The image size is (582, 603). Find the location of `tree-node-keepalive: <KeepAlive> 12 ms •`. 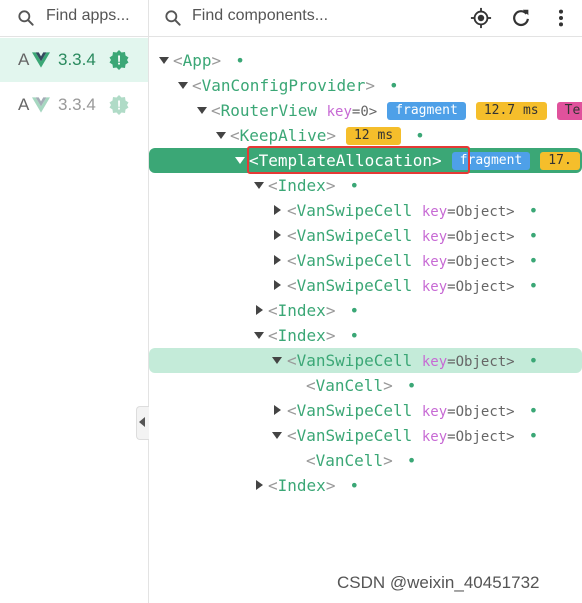

tree-node-keepalive: <KeepAlive> 12 ms • is located at coordinates (365, 135).